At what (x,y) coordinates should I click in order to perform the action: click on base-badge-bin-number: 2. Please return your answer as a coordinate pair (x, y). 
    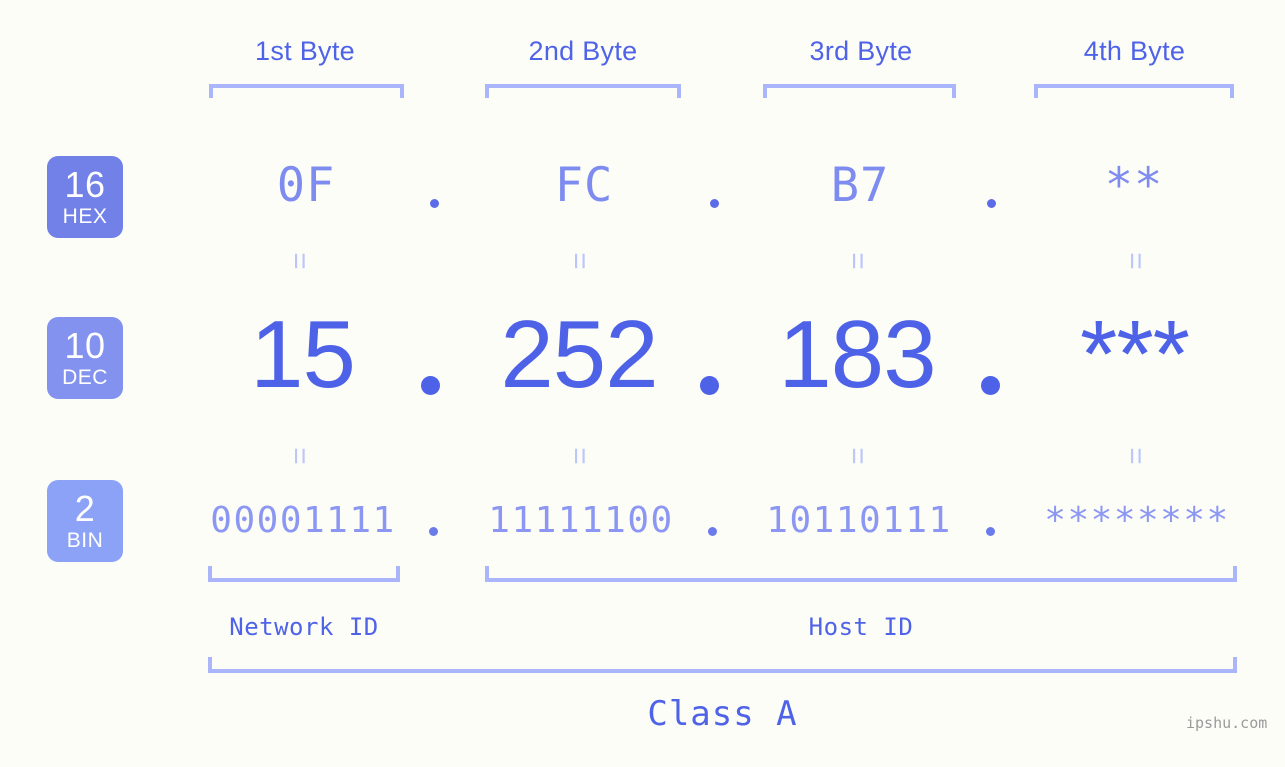
    Looking at the image, I should click on (85, 508).